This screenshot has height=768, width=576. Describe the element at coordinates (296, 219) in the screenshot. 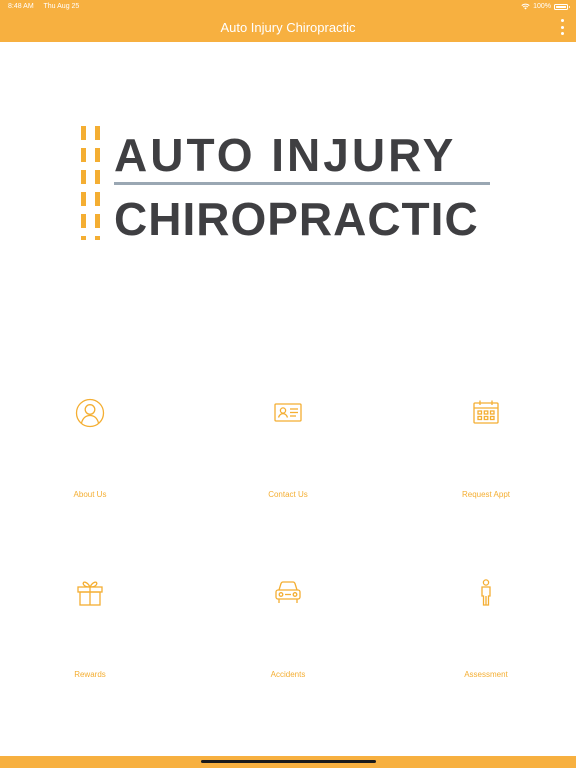

I see `logo-line-2: CHIROPRACTIC` at that location.